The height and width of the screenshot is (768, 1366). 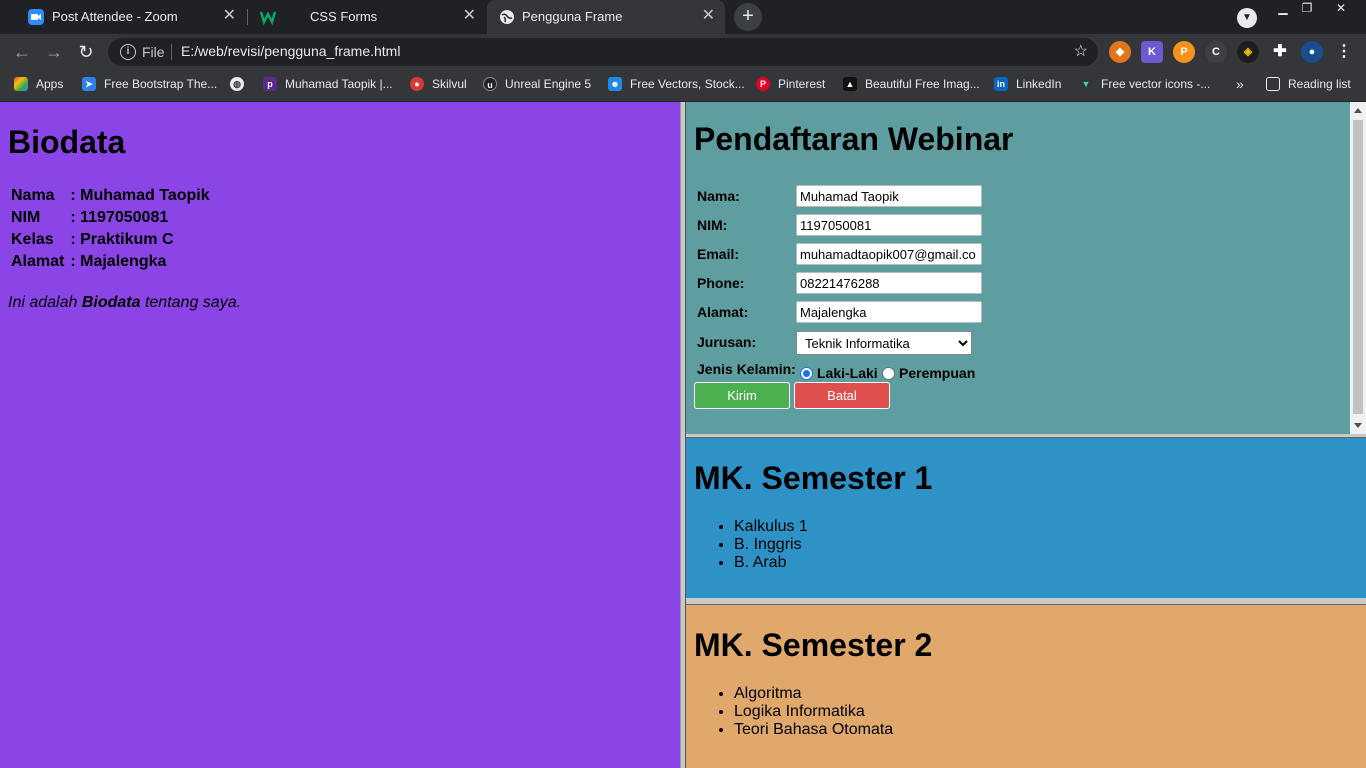 What do you see at coordinates (847, 373) in the screenshot?
I see `radio-label: Laki-Laki` at bounding box center [847, 373].